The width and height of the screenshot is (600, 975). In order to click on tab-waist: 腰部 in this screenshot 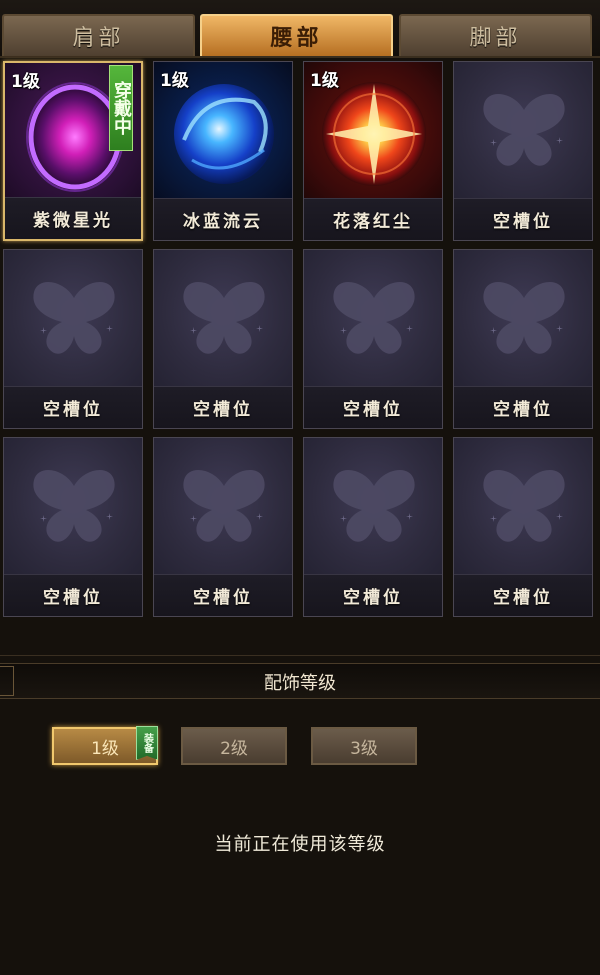, I will do `click(296, 35)`.